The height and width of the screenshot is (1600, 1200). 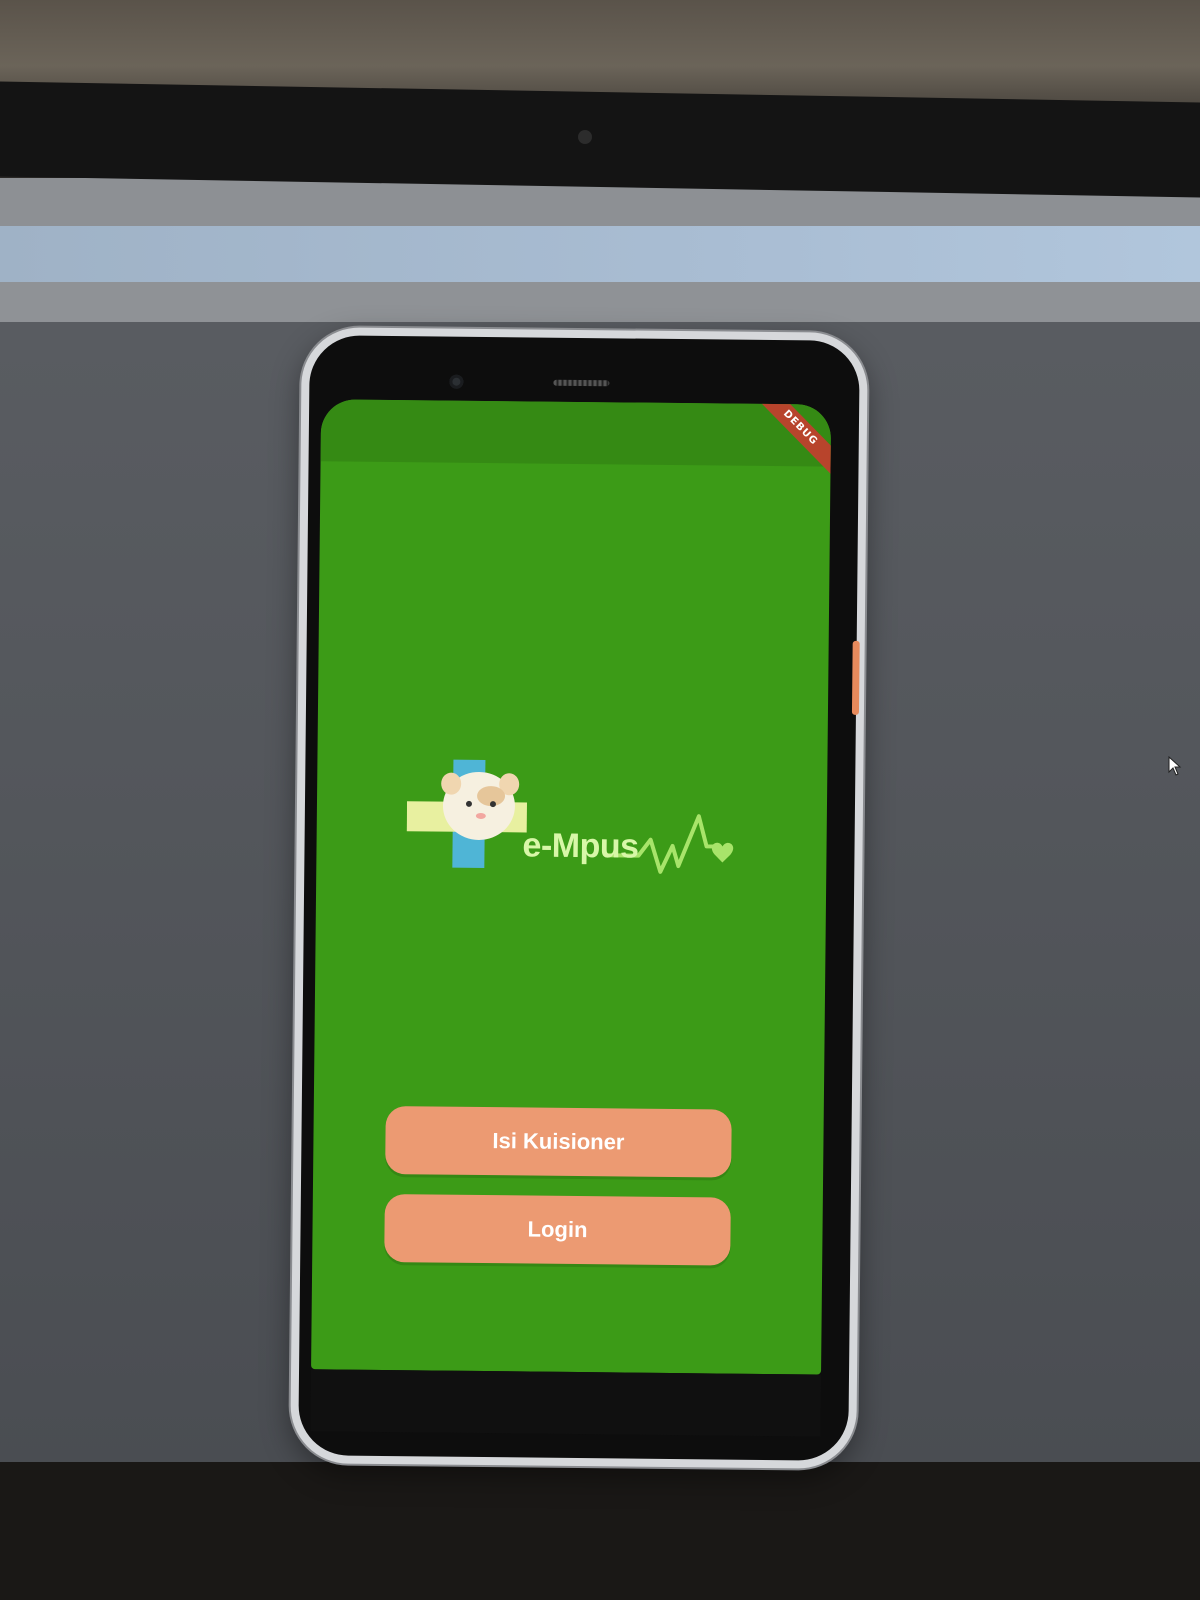 I want to click on monitor-bezel-bottom, so click(x=600, y=1531).